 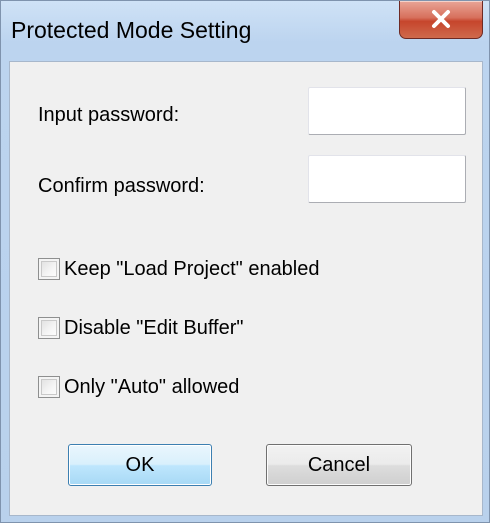 What do you see at coordinates (49, 387) in the screenshot?
I see `only-auto-allowed-checkbox` at bounding box center [49, 387].